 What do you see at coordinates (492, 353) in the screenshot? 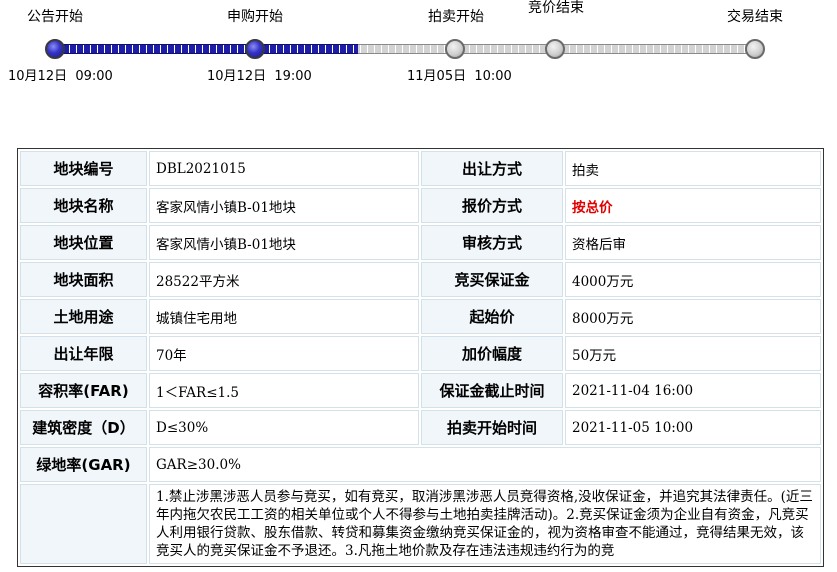
I see `field-label: 加价幅度` at bounding box center [492, 353].